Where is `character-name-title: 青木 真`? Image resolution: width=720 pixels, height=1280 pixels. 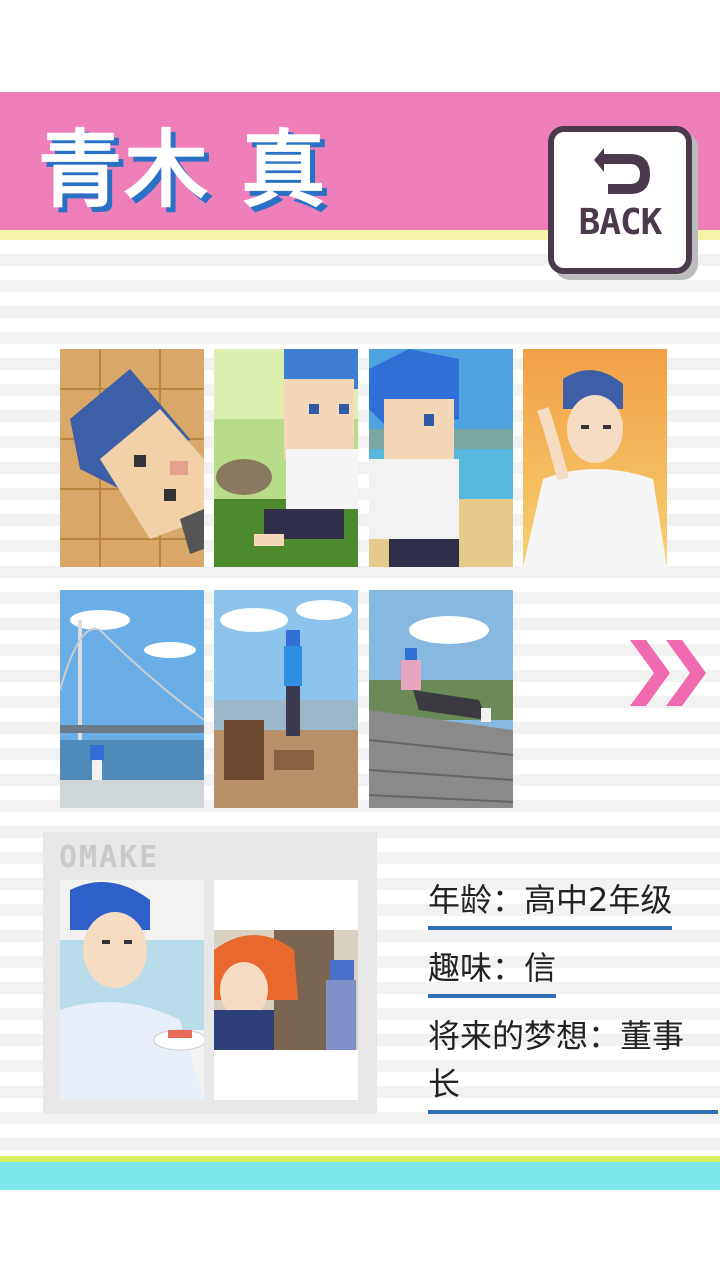 character-name-title: 青木 真 is located at coordinates (183, 170).